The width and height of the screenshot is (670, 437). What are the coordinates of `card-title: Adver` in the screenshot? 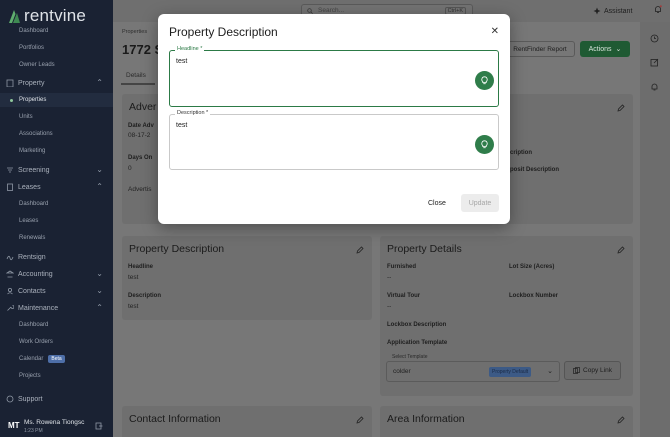 It's located at (143, 107).